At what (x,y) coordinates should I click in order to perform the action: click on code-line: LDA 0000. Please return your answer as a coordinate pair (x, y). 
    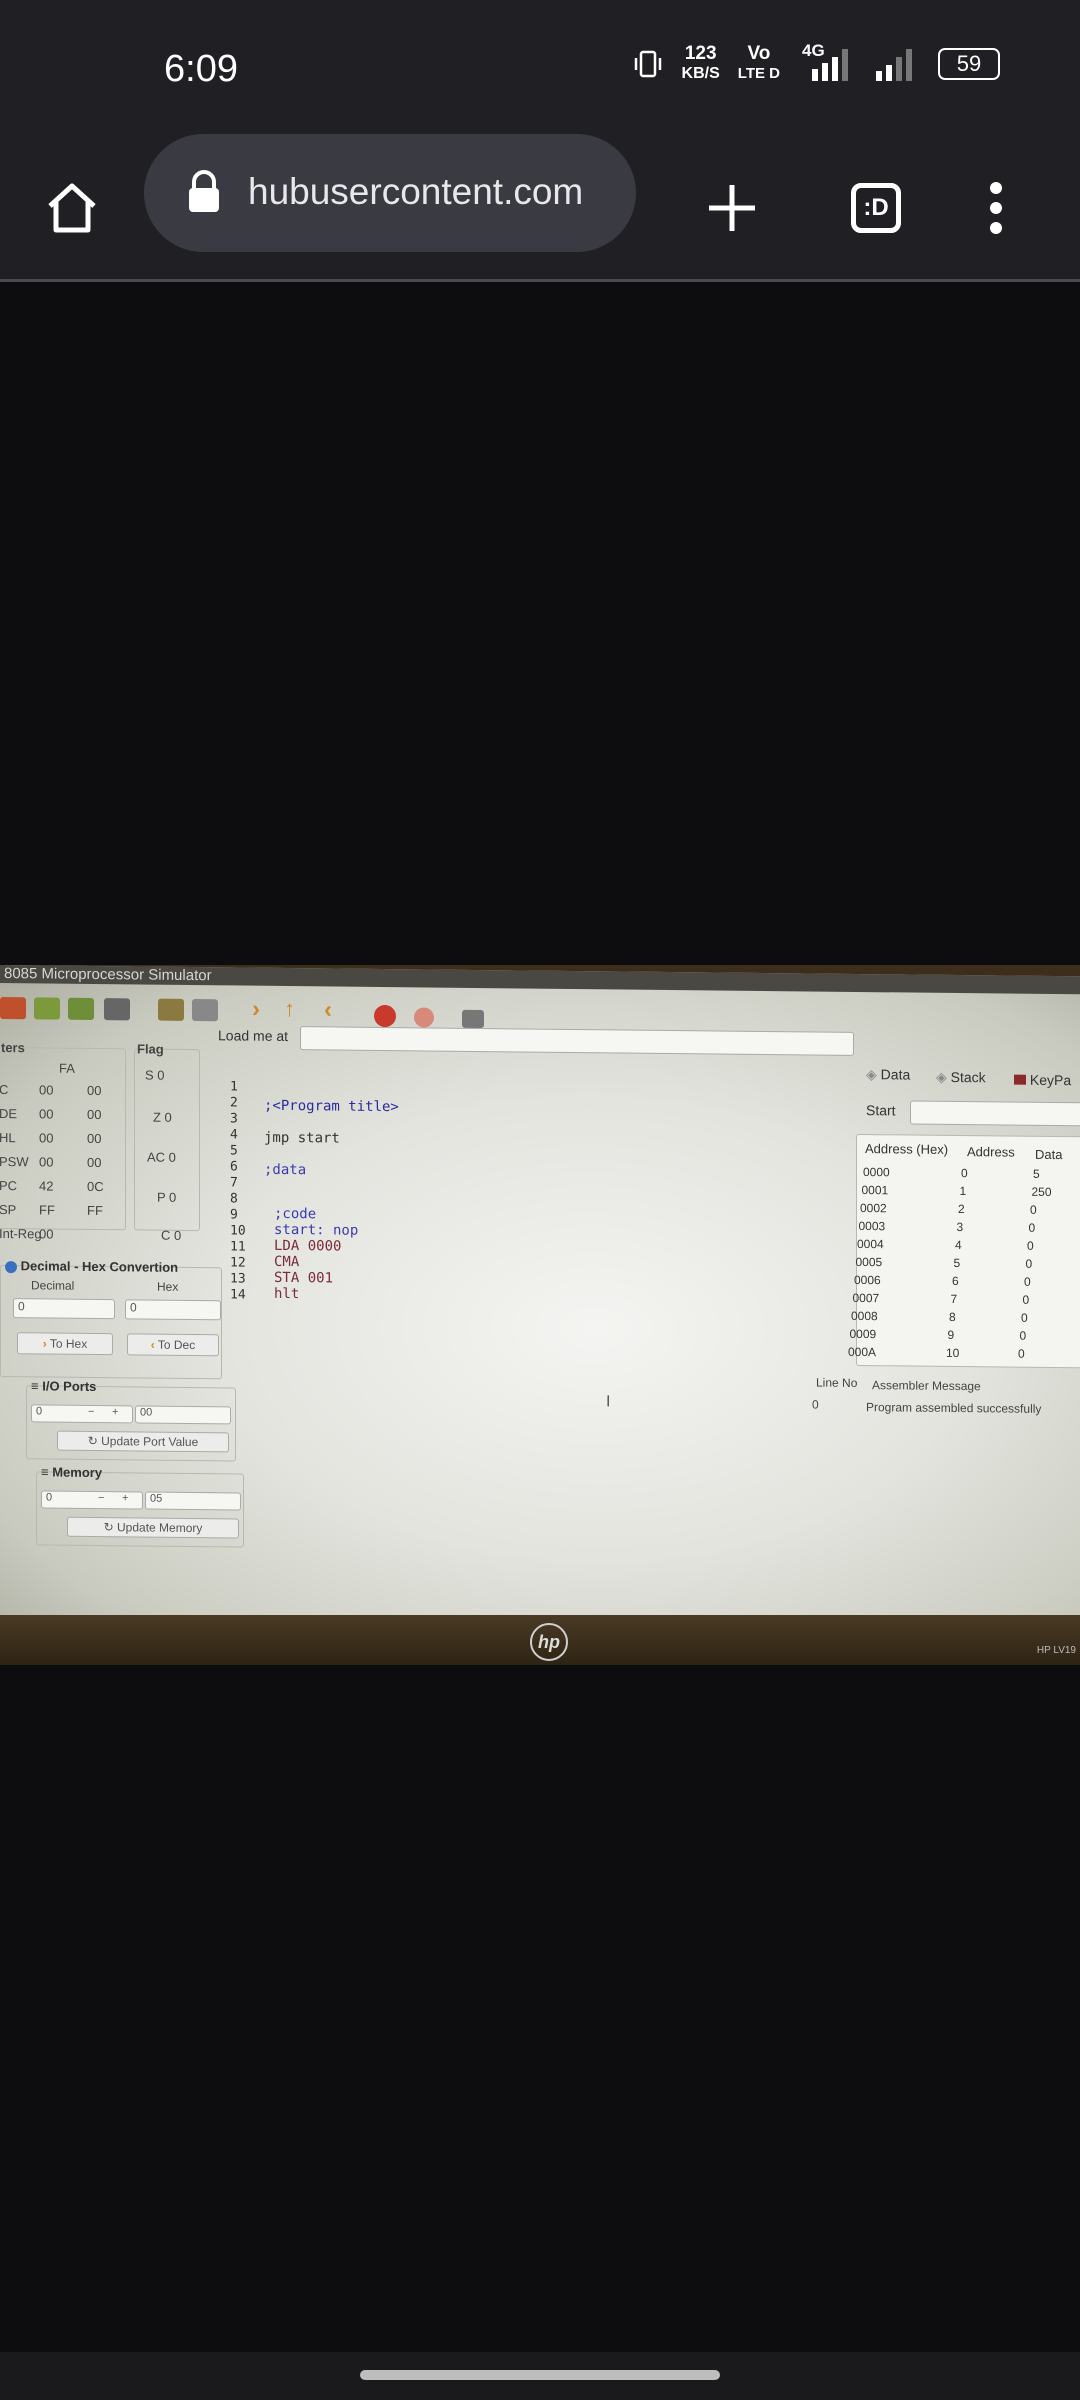
    Looking at the image, I should click on (308, 1246).